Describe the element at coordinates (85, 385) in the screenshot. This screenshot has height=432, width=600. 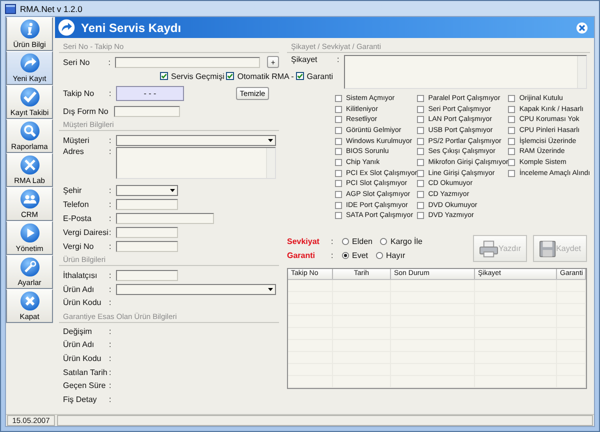
I see `field-label: Geçen Süre` at that location.